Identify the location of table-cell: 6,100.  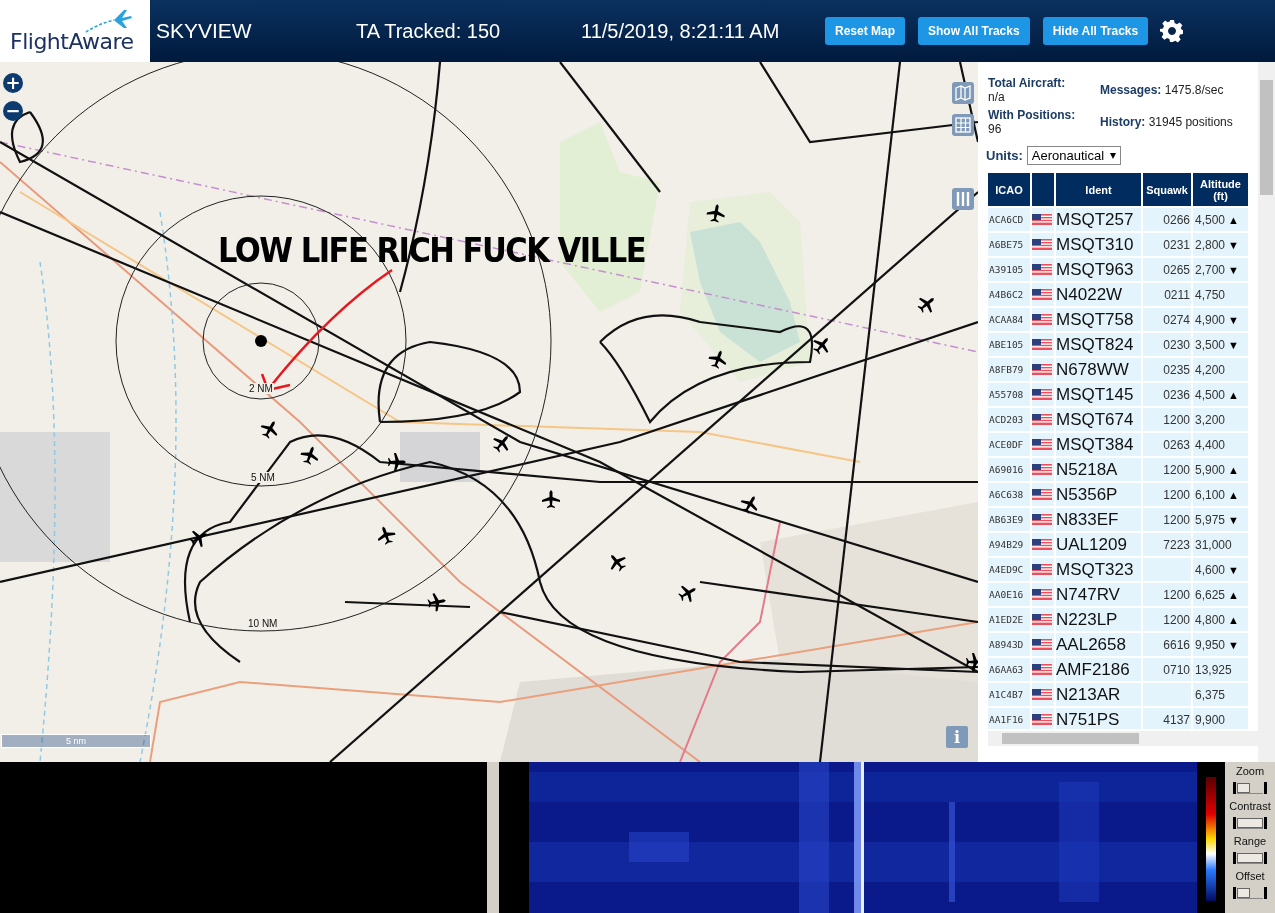
(1210, 494).